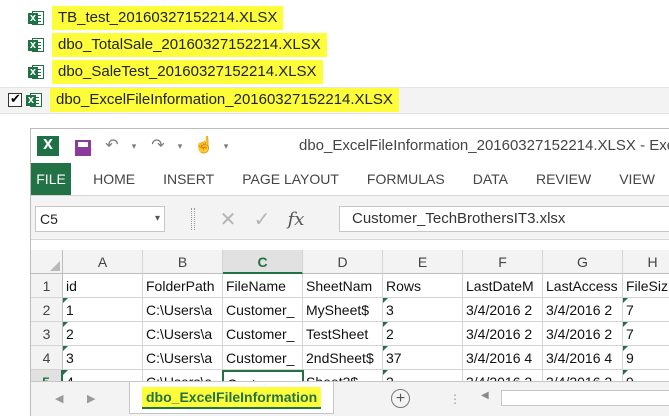 The height and width of the screenshot is (416, 669). What do you see at coordinates (114, 179) in the screenshot?
I see `tab-home: HOME` at bounding box center [114, 179].